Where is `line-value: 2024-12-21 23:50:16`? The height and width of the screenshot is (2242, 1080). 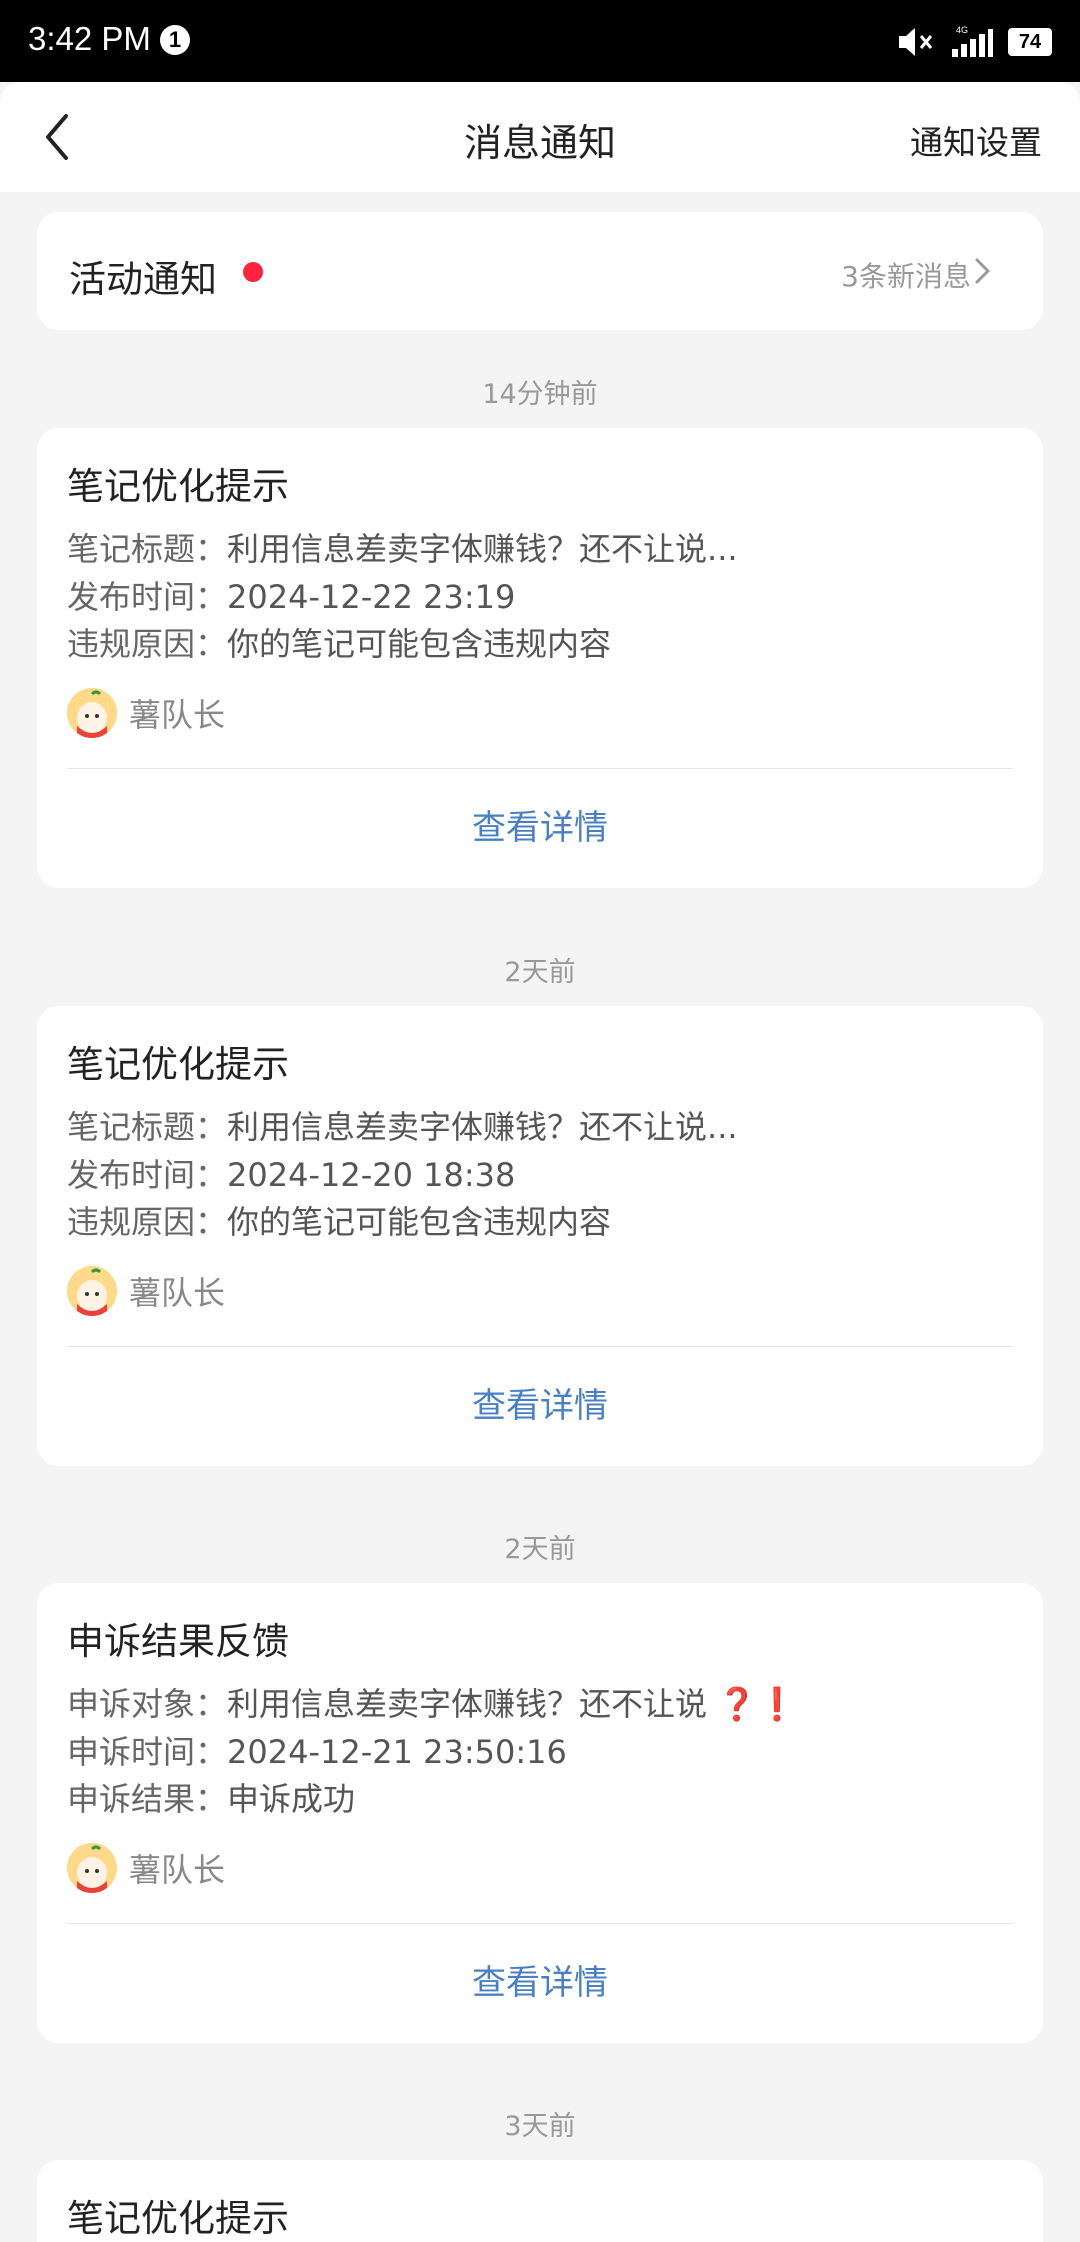
line-value: 2024-12-21 23:50:16 is located at coordinates (397, 1752).